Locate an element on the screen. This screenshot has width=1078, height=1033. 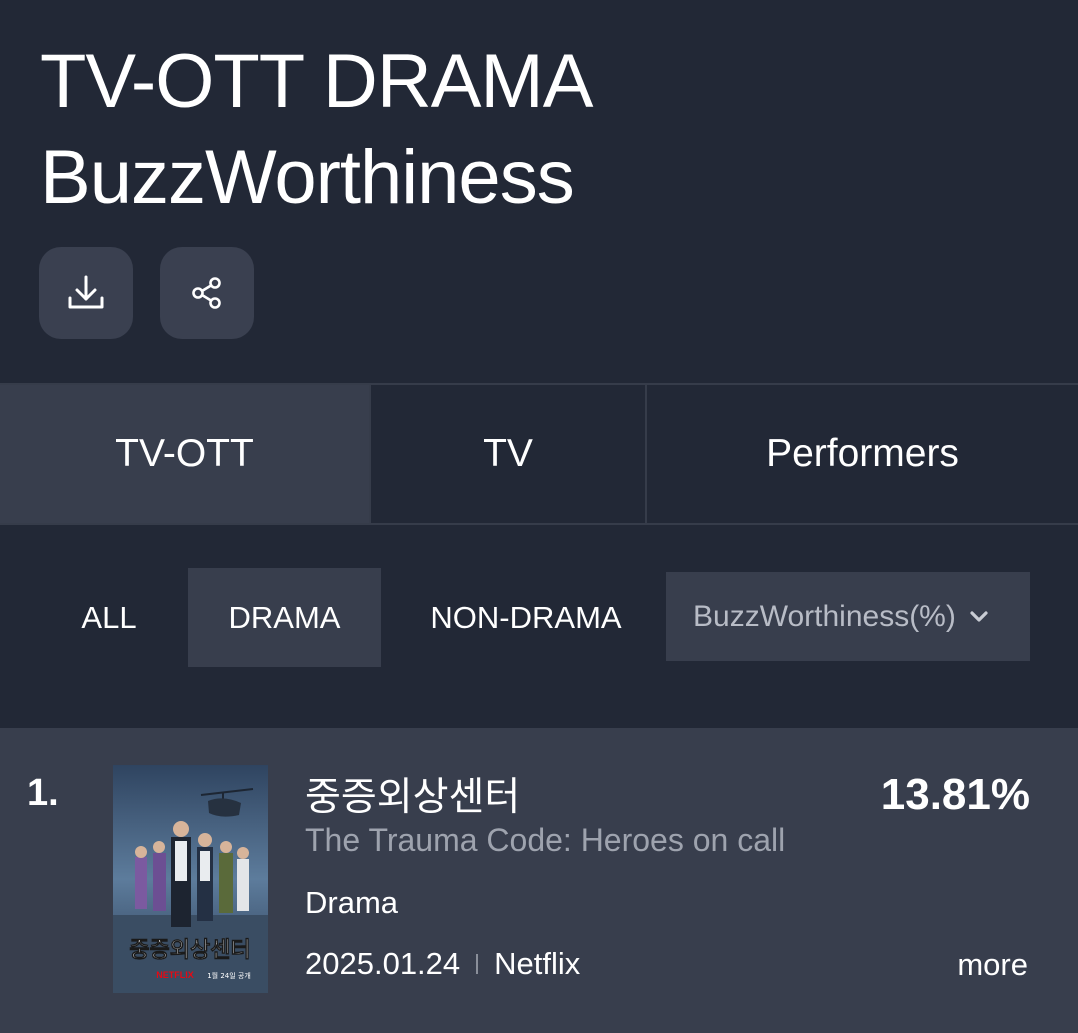
download-icon is located at coordinates (86, 292).